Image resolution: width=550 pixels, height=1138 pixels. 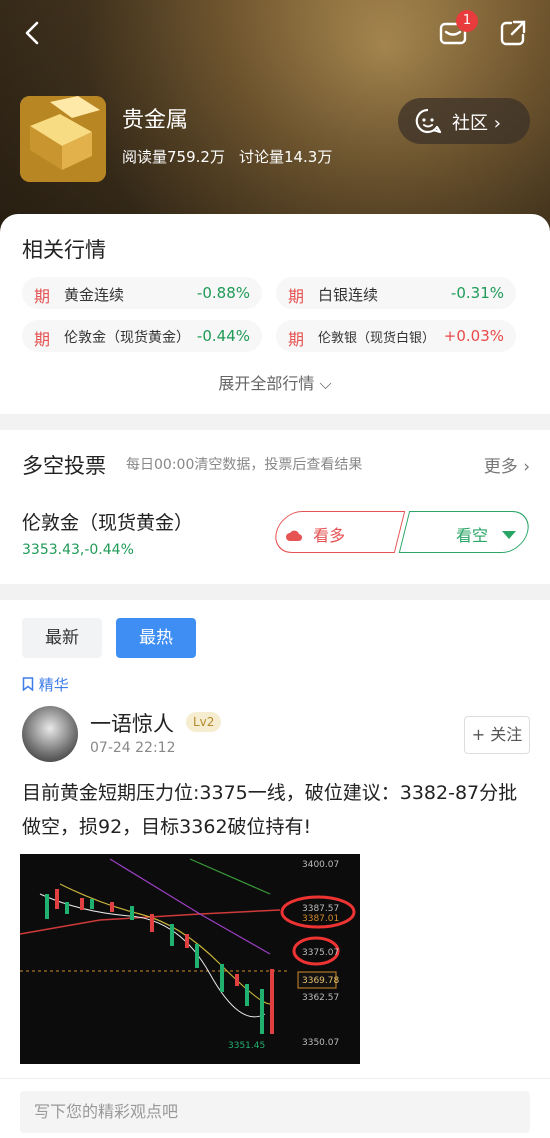 What do you see at coordinates (275, 1112) in the screenshot?
I see `comment-input: 写下您的精彩观点吧` at bounding box center [275, 1112].